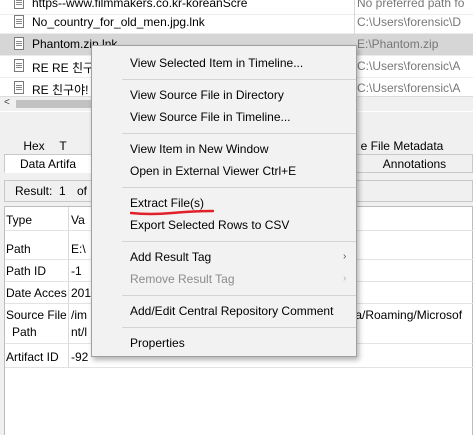 The image size is (473, 435). What do you see at coordinates (170, 257) in the screenshot?
I see `menu-item-add-result-tag: Add Result Tag` at bounding box center [170, 257].